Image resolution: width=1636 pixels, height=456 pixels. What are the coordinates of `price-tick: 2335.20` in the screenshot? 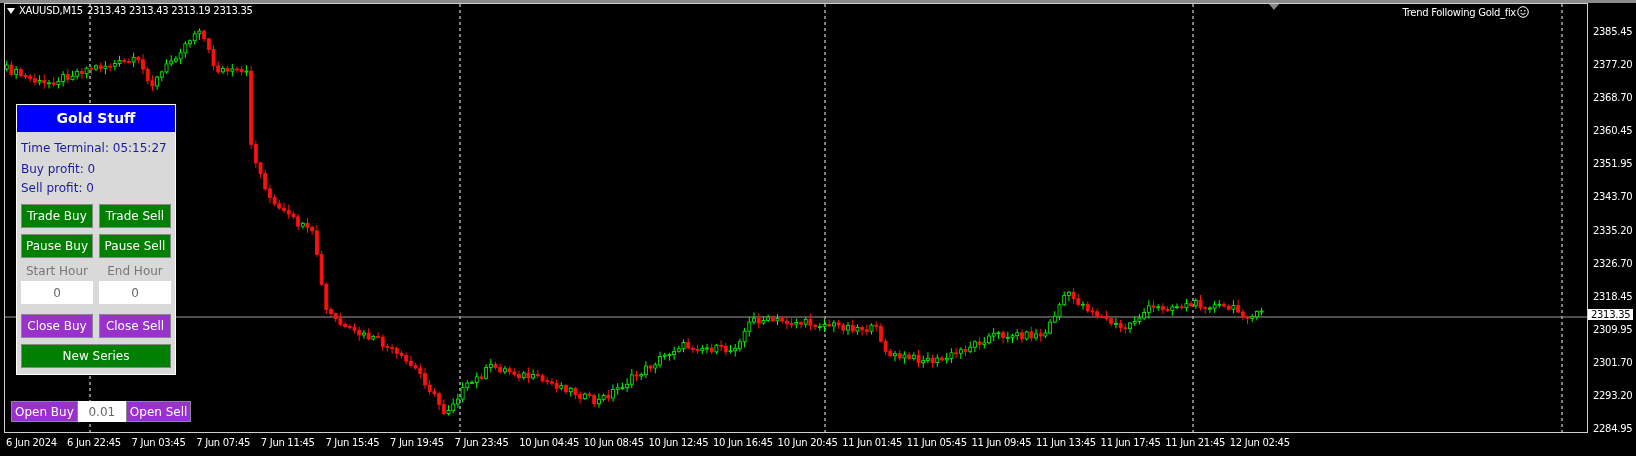 It's located at (1613, 230).